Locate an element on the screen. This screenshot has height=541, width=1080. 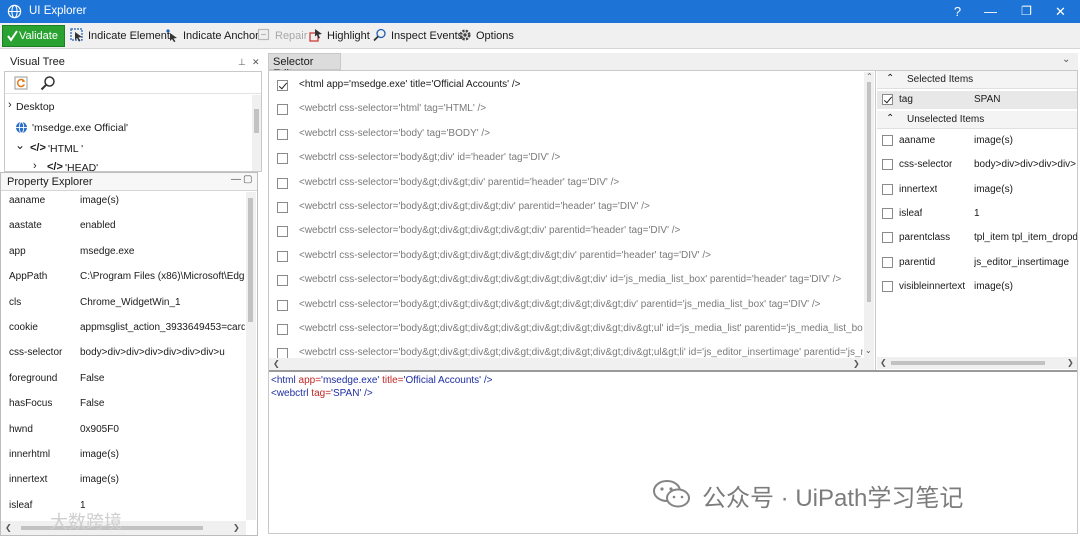
property-value: msedge.exe is located at coordinates (162, 251).